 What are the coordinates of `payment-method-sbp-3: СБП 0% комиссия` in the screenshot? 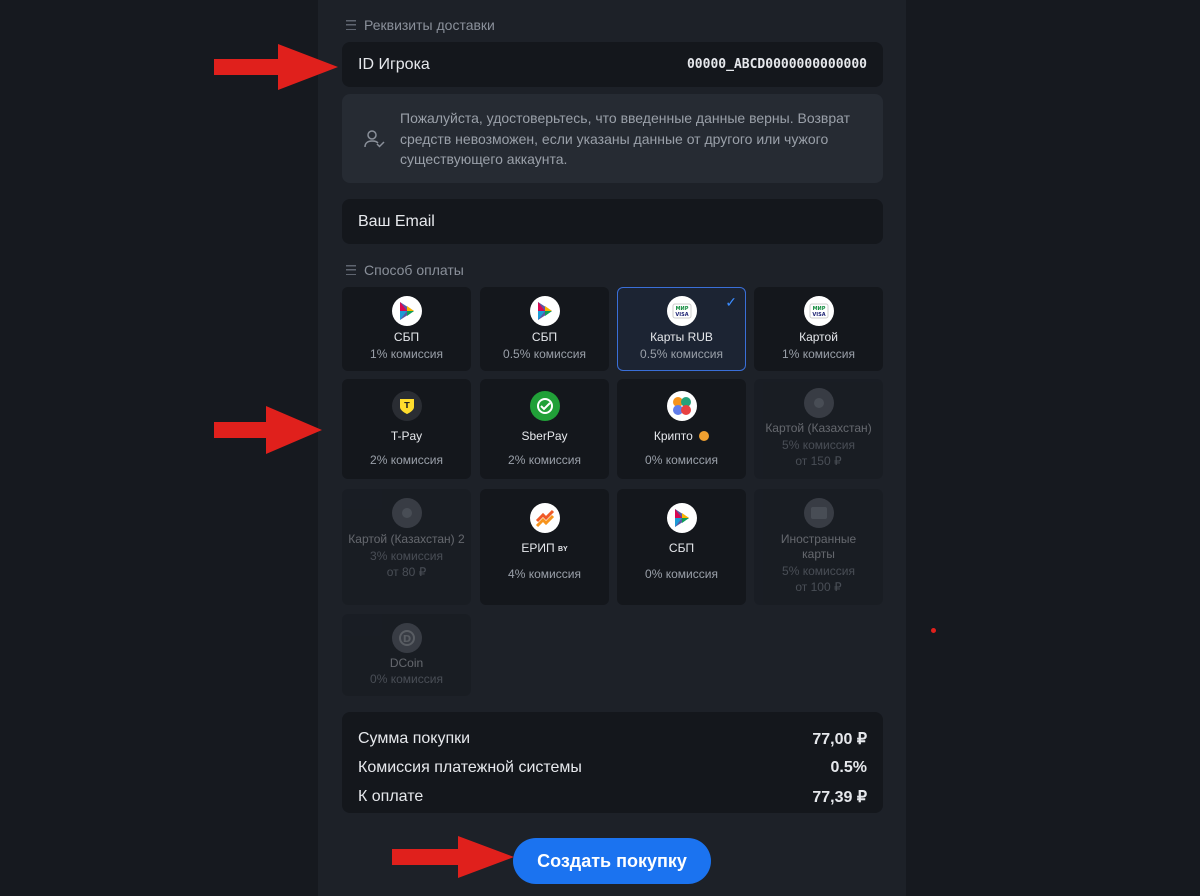 It's located at (681, 547).